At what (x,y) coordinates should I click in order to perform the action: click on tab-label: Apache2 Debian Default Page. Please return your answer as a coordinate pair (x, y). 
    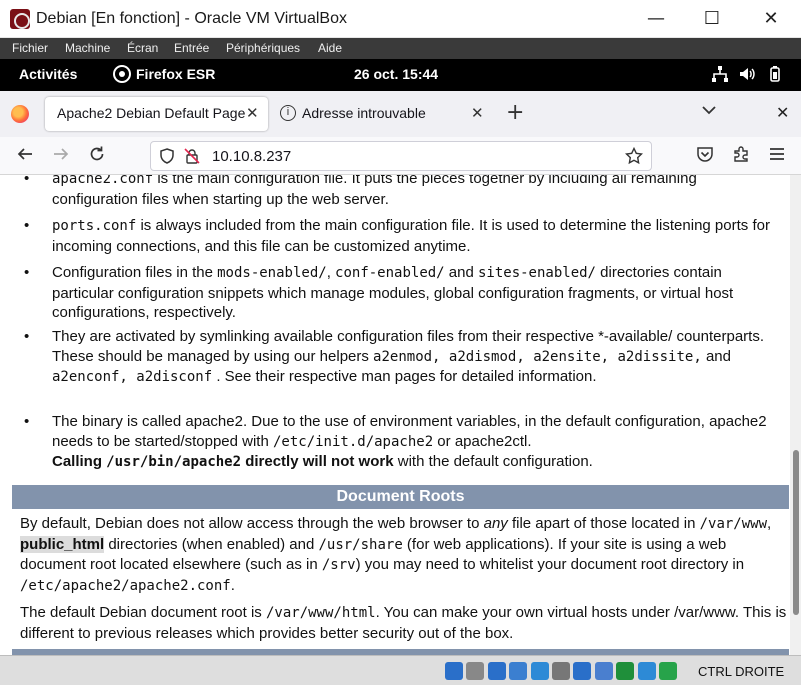
    Looking at the image, I should click on (151, 113).